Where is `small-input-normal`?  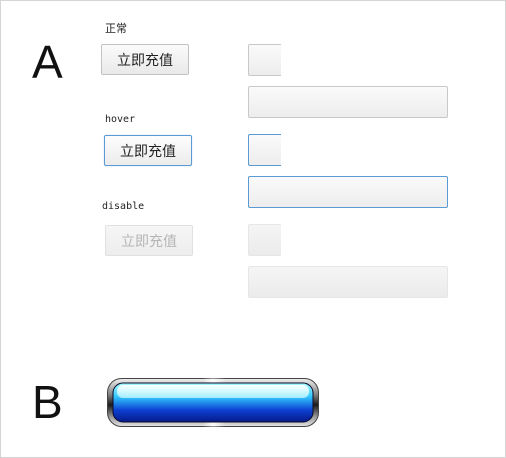 small-input-normal is located at coordinates (264, 60).